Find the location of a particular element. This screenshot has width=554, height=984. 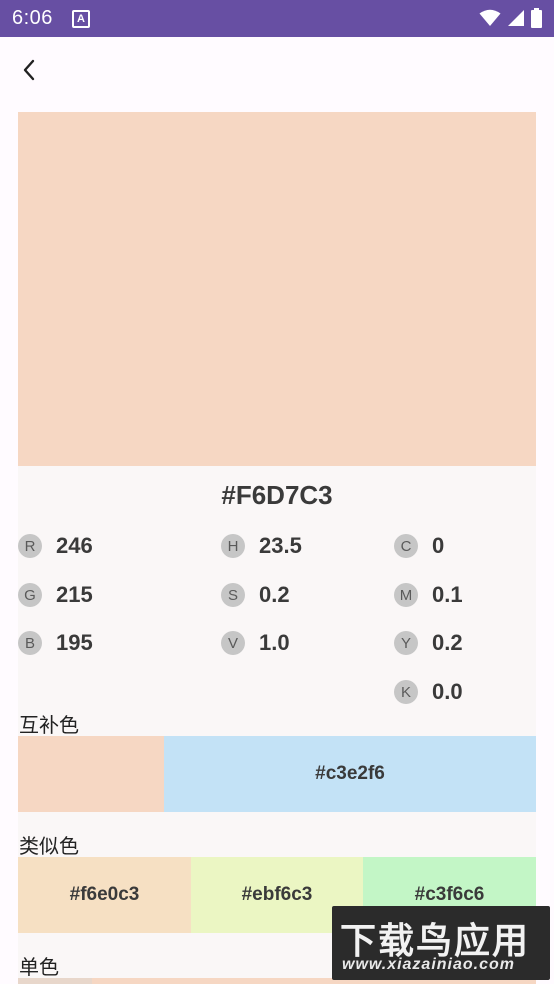

value-h: H 23.5 is located at coordinates (261, 546).